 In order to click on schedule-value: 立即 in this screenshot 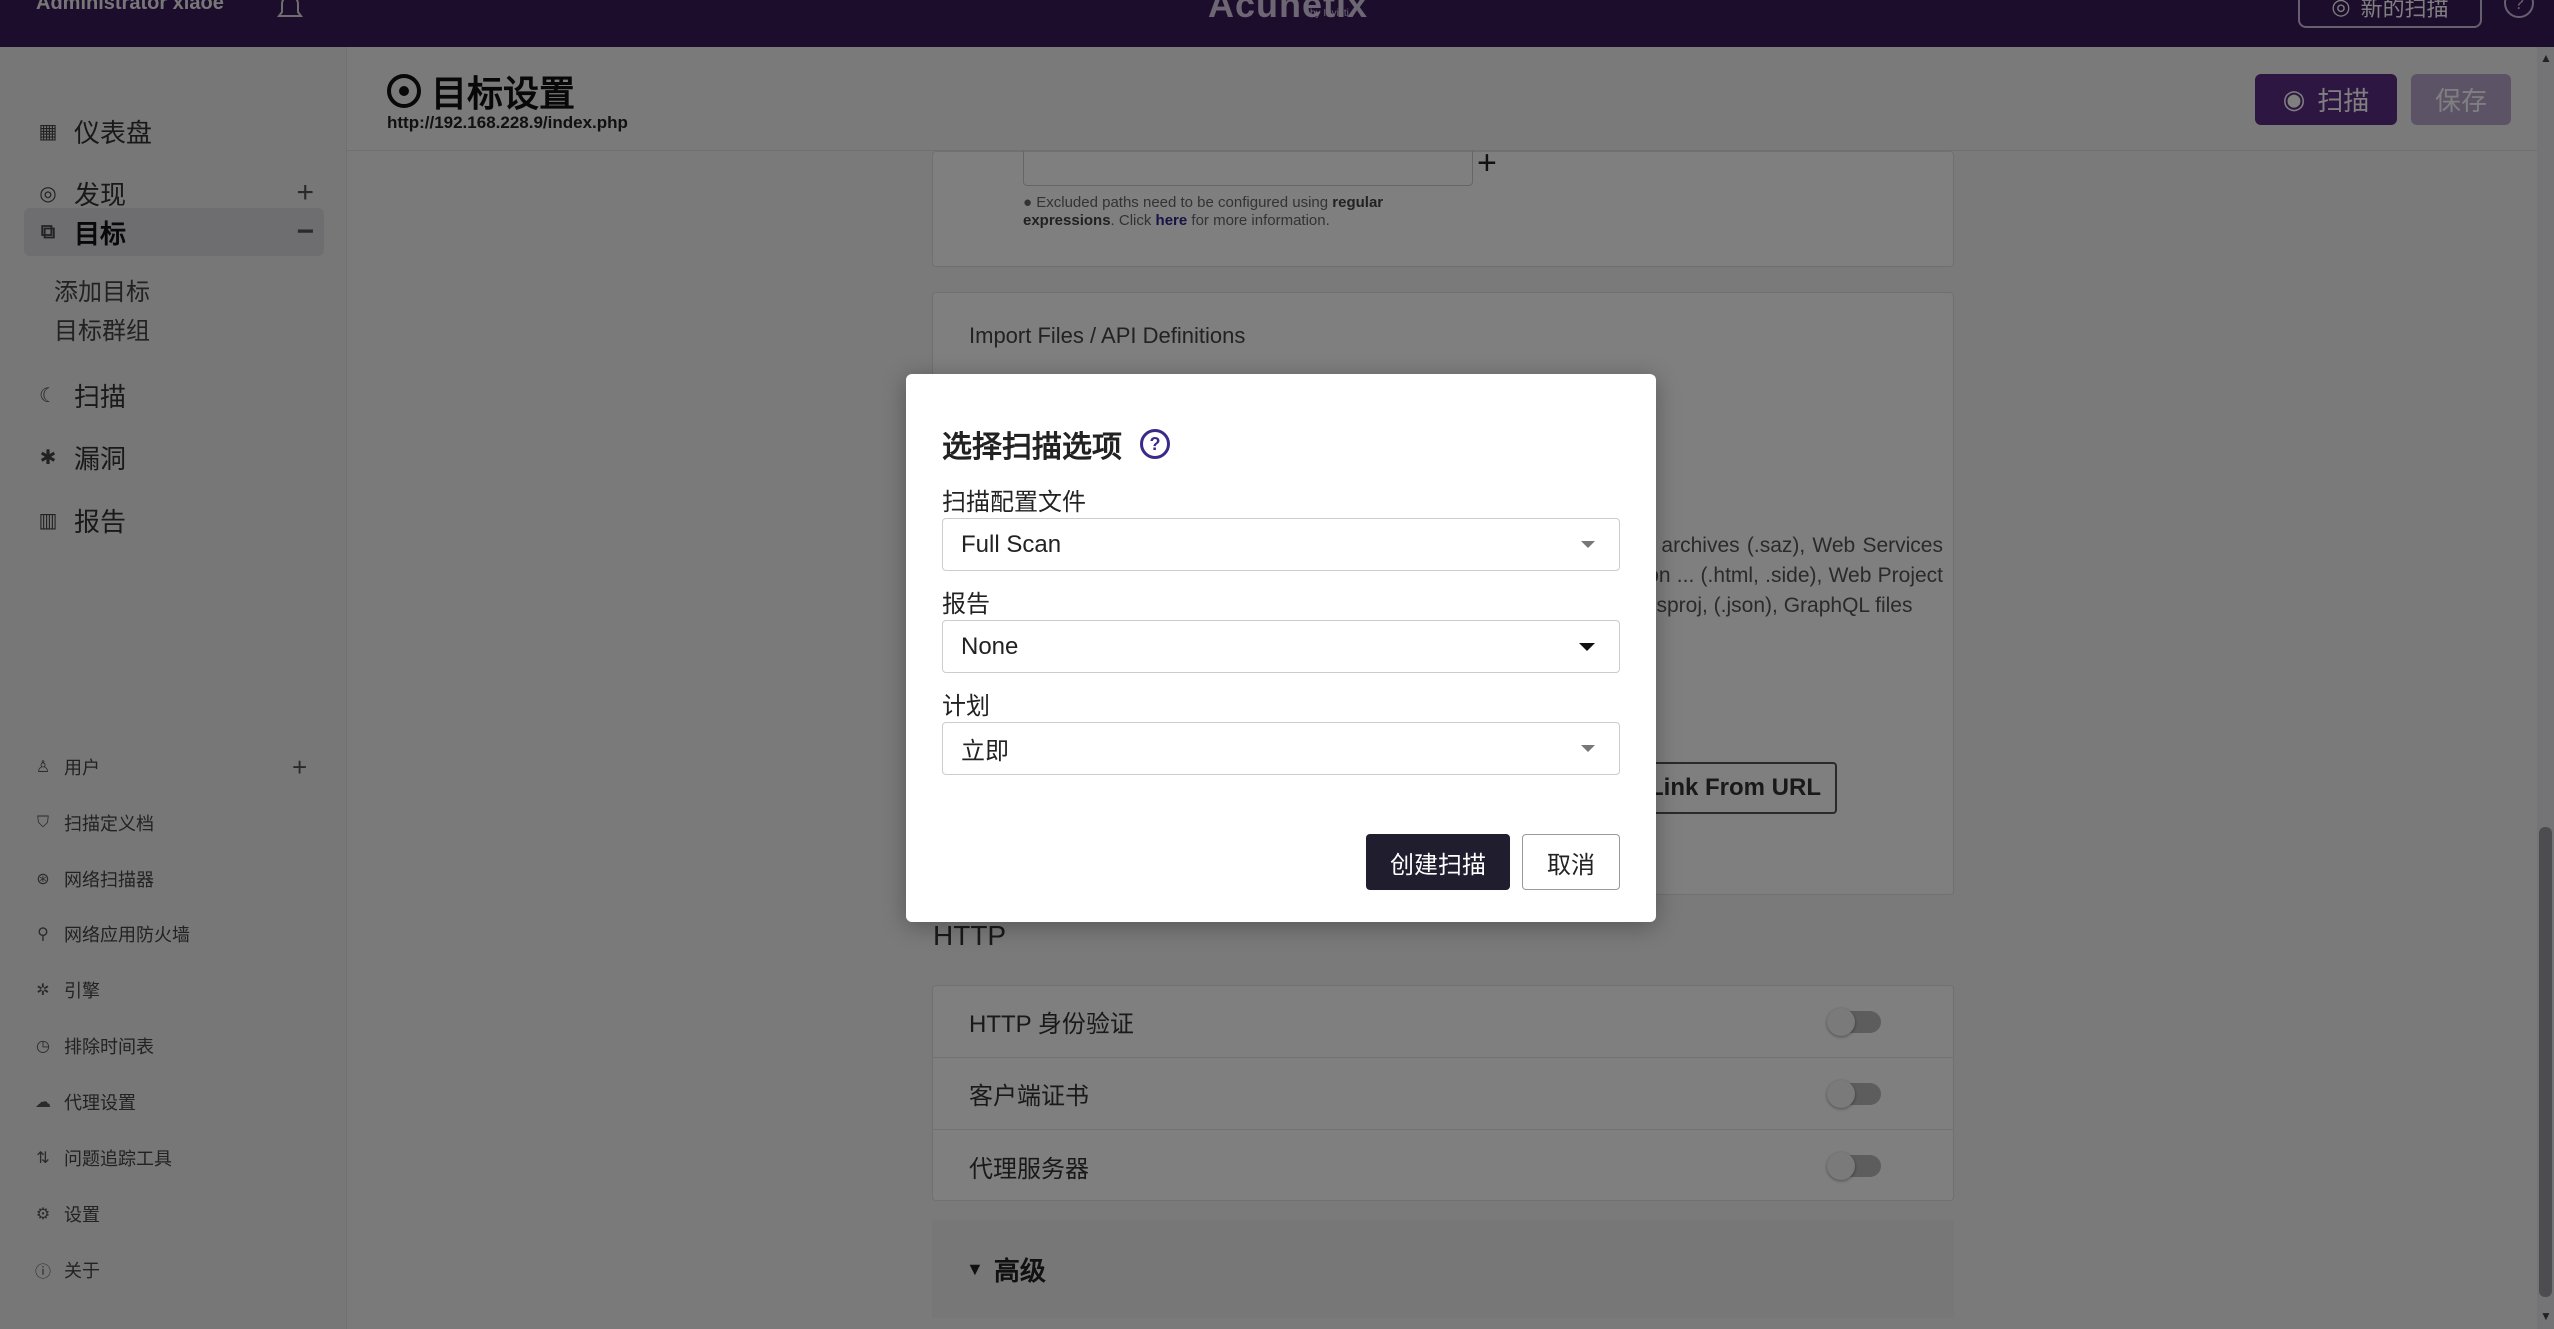, I will do `click(985, 751)`.